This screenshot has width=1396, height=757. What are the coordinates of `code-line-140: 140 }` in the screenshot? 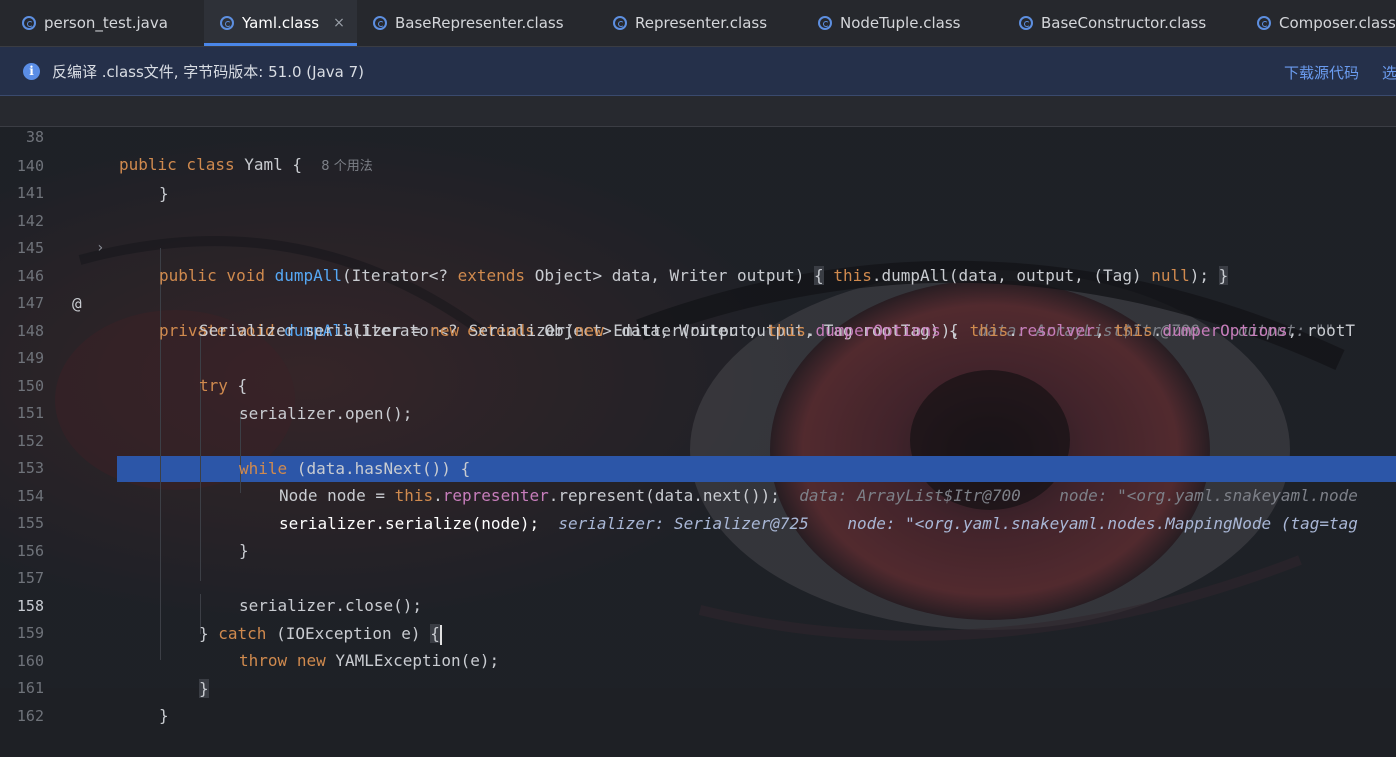 It's located at (698, 164).